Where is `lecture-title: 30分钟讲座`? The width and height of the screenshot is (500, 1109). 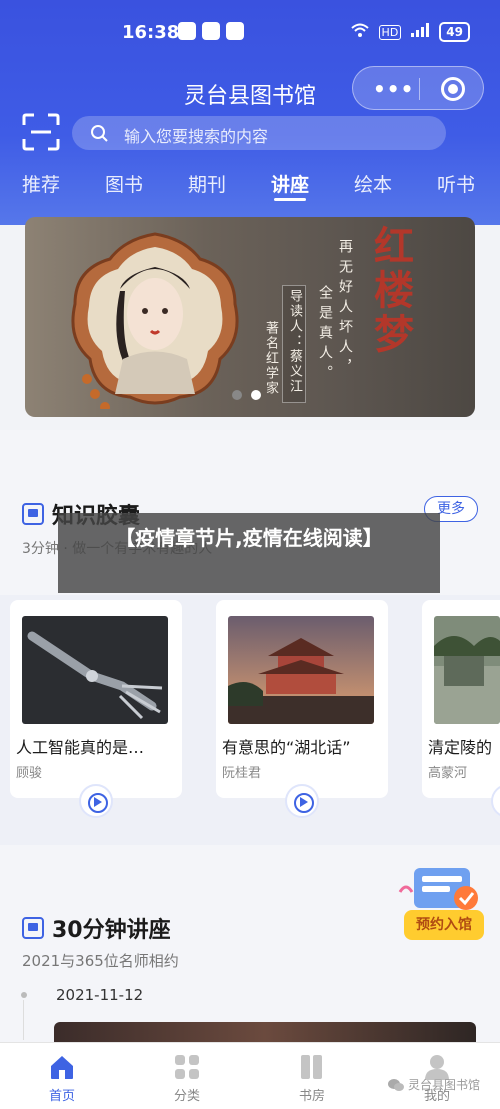 lecture-title: 30分钟讲座 is located at coordinates (111, 930).